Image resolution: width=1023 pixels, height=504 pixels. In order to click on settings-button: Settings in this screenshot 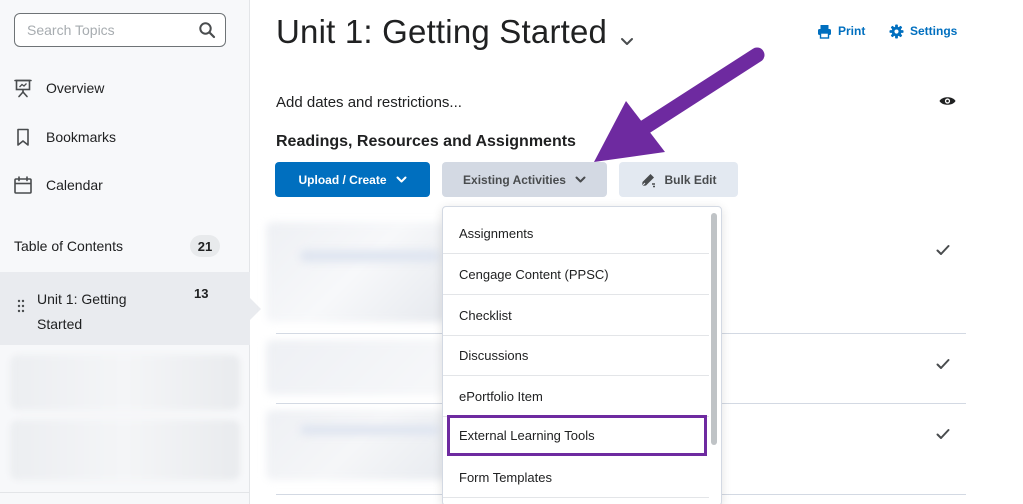, I will do `click(923, 31)`.